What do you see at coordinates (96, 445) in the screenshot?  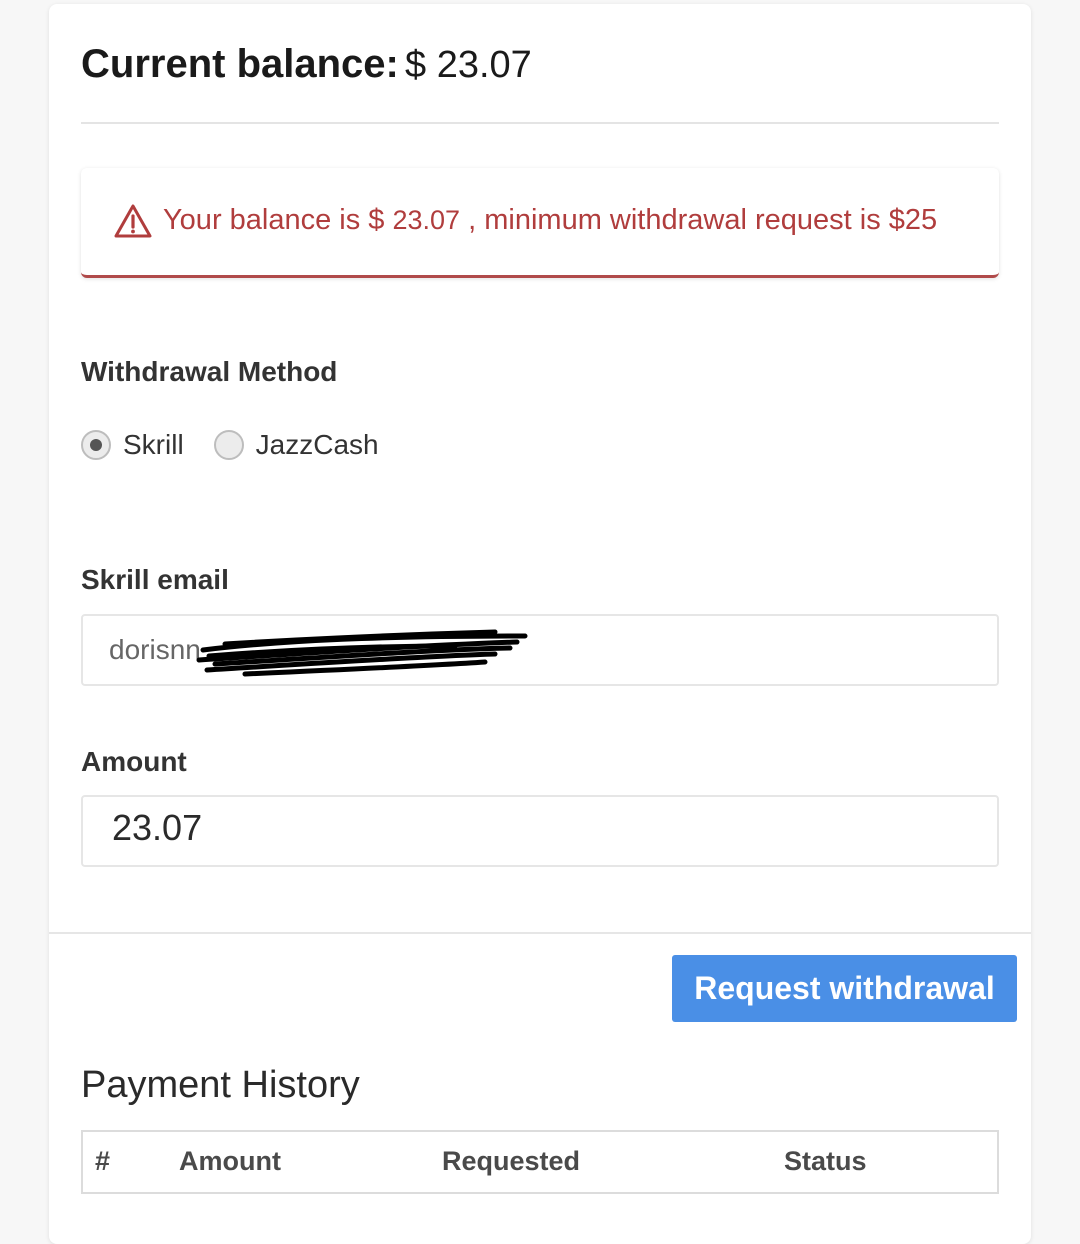 I see `radio-button-skrill` at bounding box center [96, 445].